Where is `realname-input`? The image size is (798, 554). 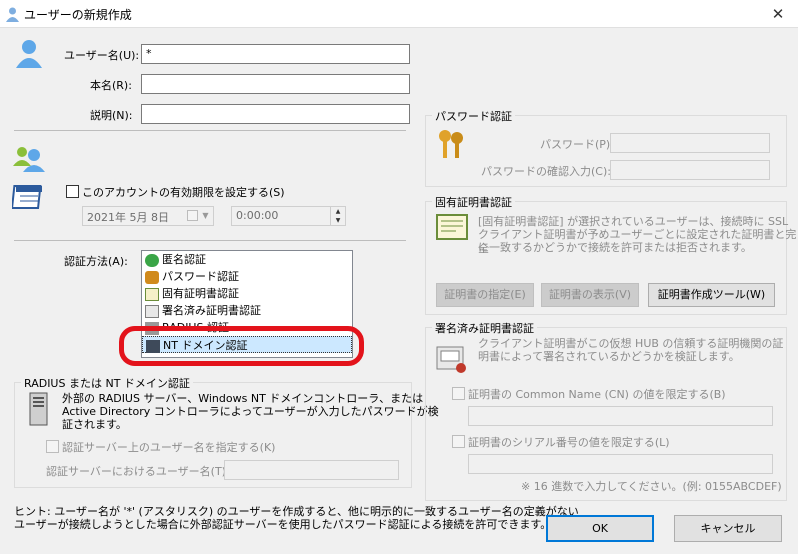
realname-input is located at coordinates (275, 84).